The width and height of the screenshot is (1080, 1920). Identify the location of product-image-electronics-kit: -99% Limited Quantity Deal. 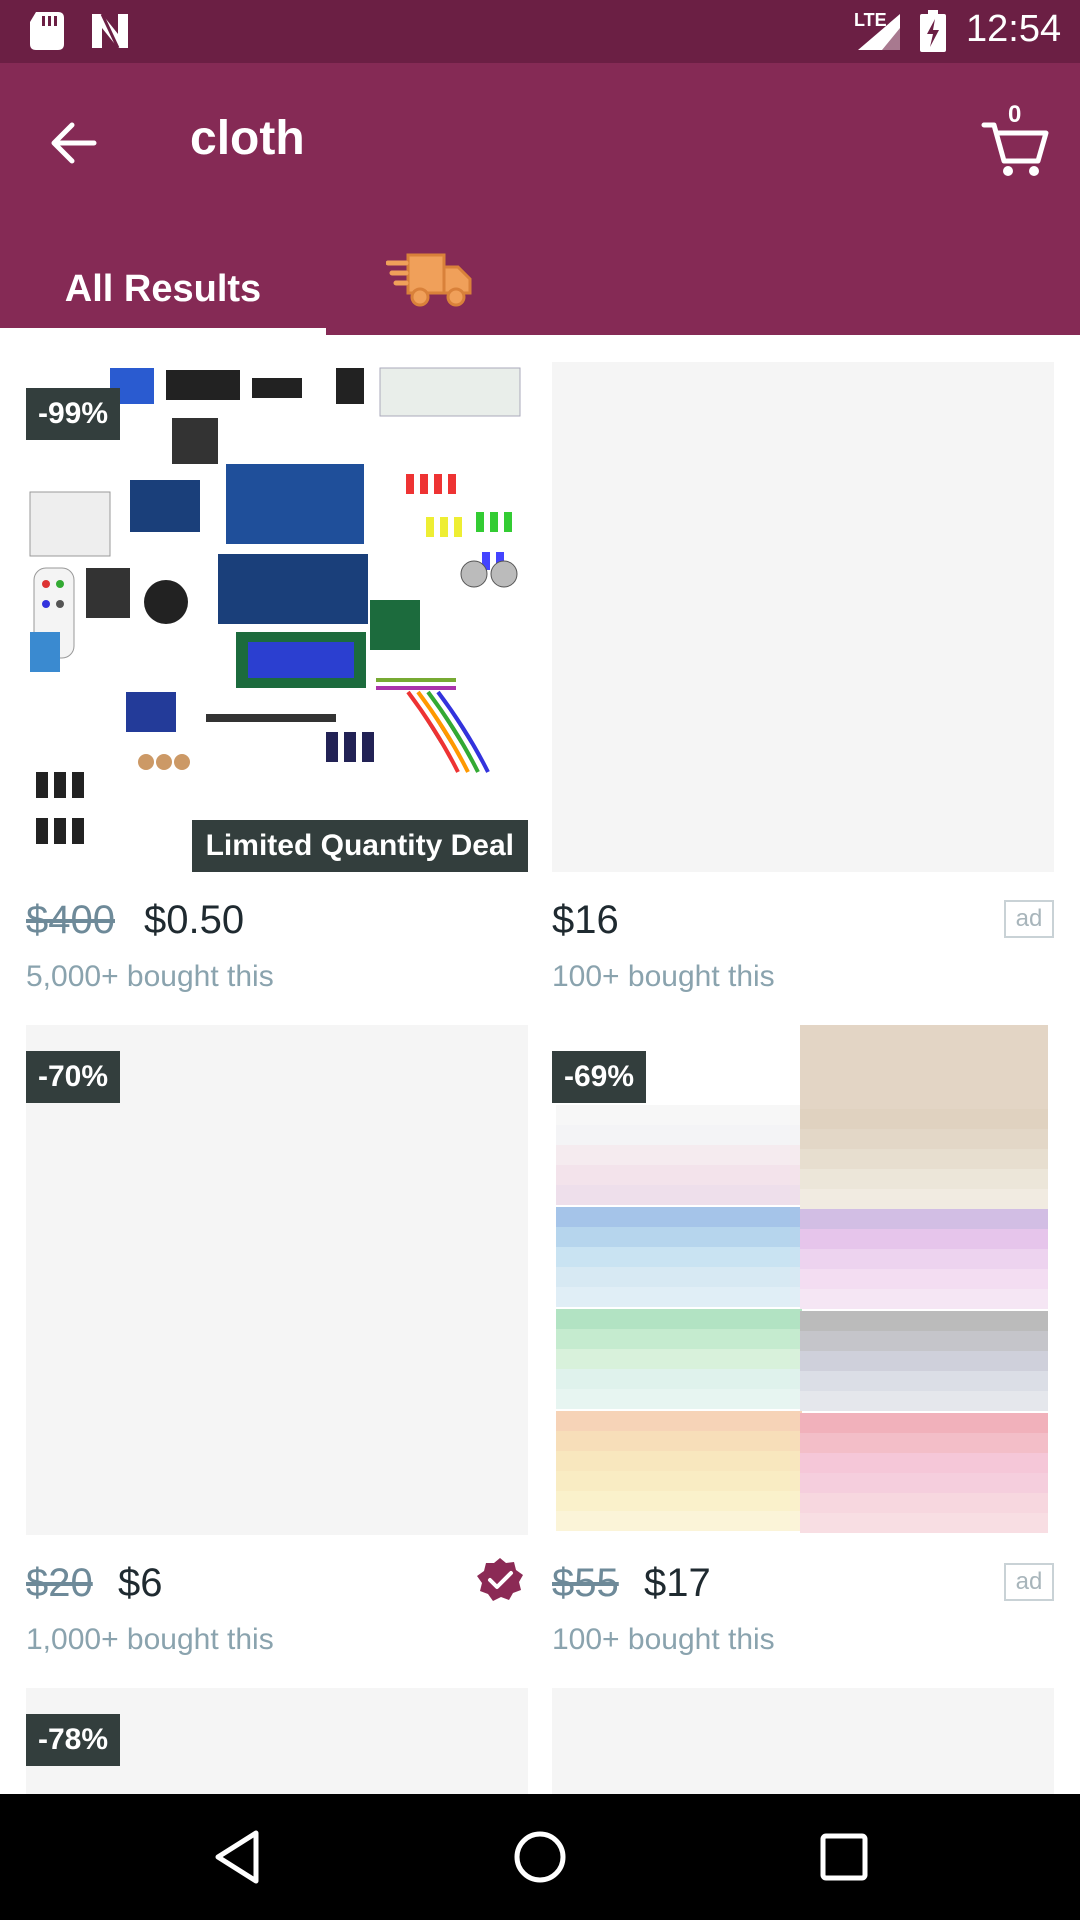
(277, 617).